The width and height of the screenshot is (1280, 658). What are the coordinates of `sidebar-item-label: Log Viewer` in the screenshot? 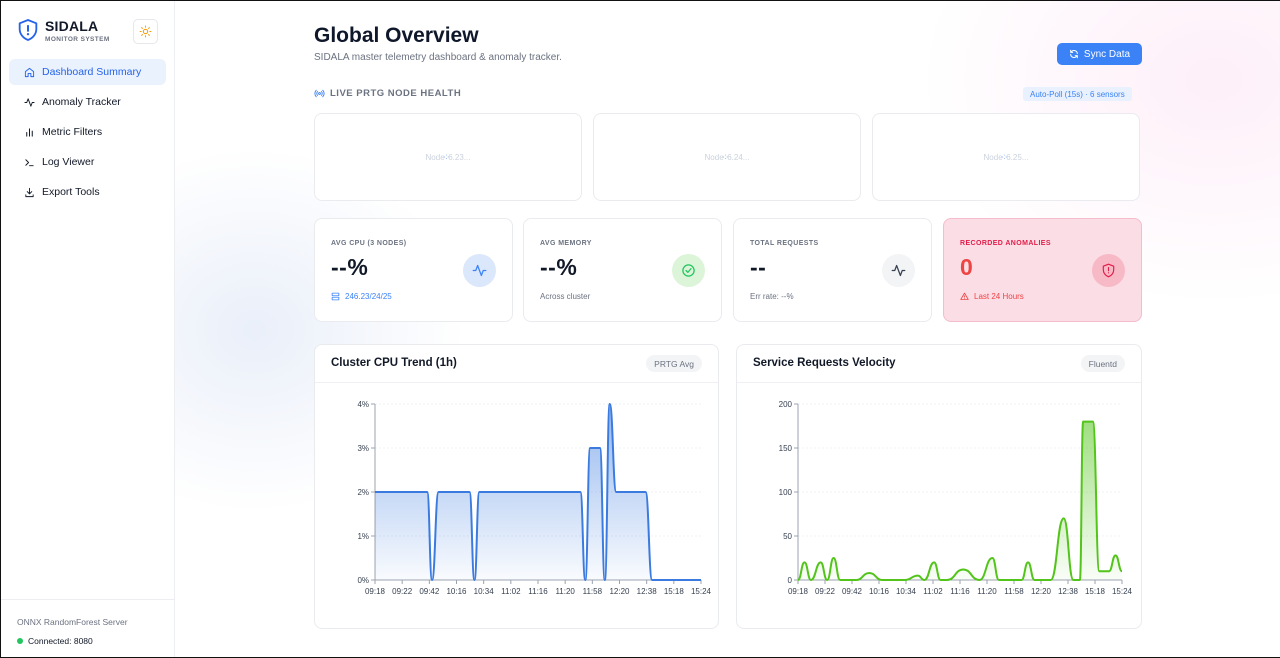 It's located at (68, 162).